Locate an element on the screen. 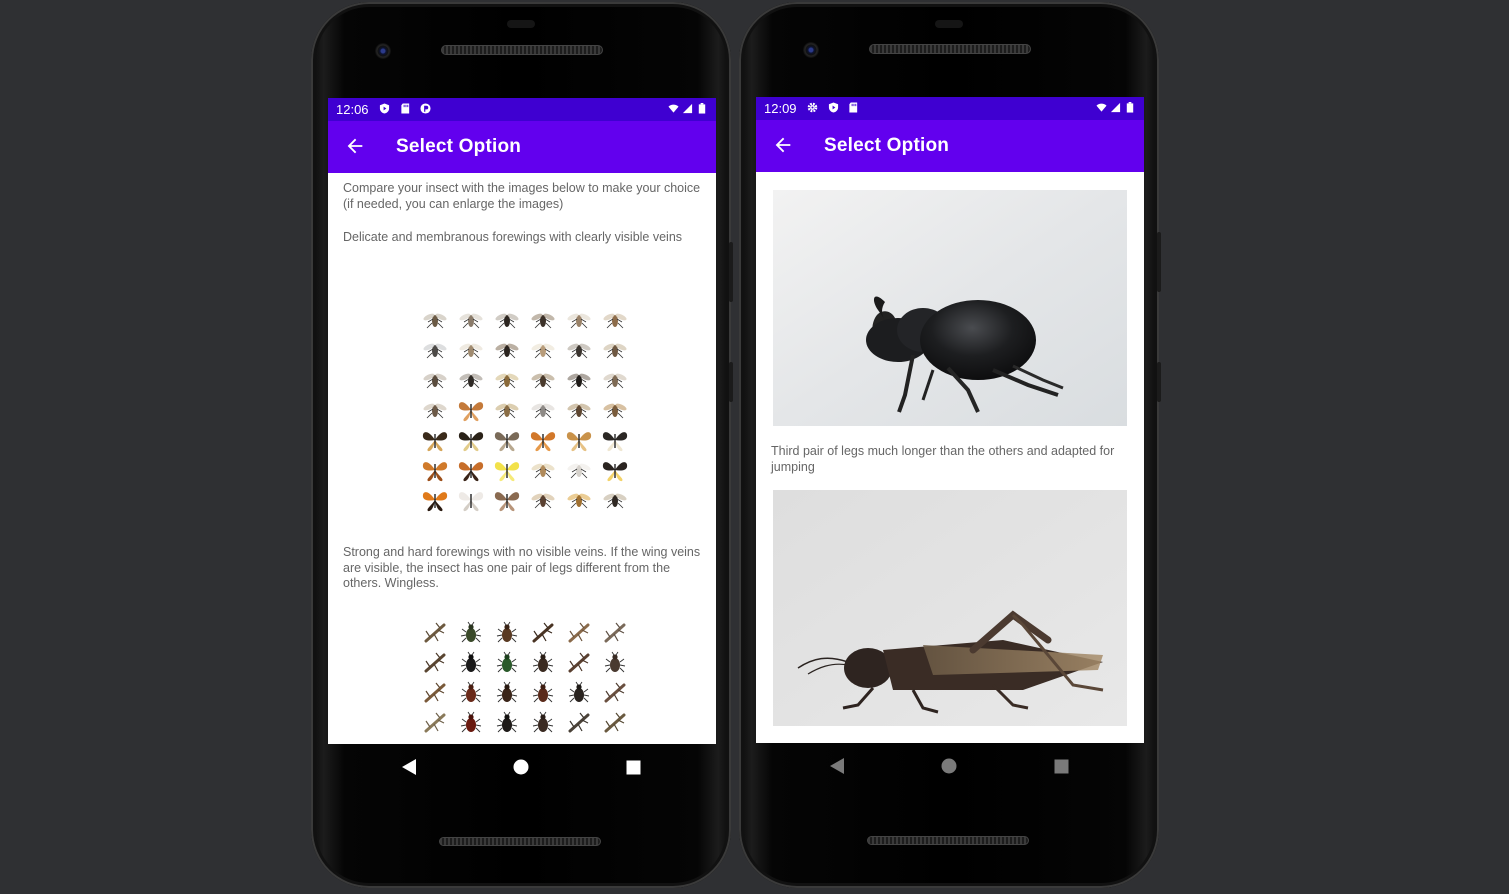 The height and width of the screenshot is (894, 1509). winged-insects-collage is located at coordinates (525, 410).